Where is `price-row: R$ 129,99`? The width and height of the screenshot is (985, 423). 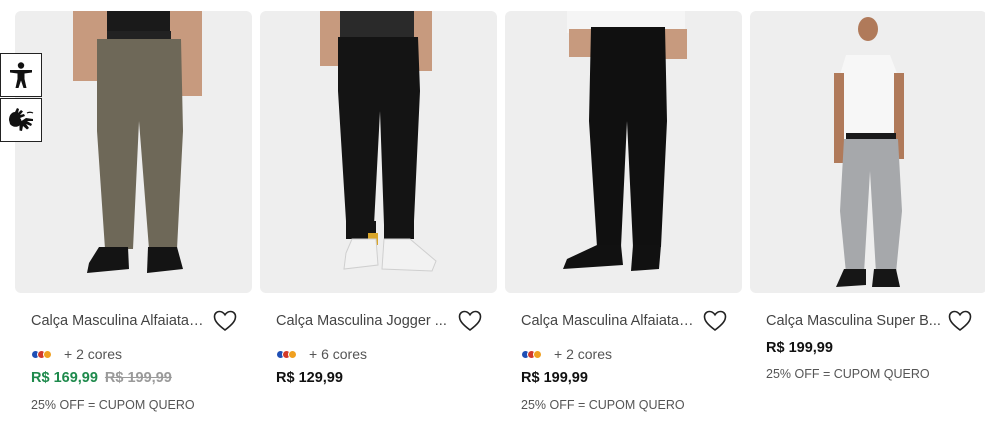 price-row: R$ 129,99 is located at coordinates (378, 378).